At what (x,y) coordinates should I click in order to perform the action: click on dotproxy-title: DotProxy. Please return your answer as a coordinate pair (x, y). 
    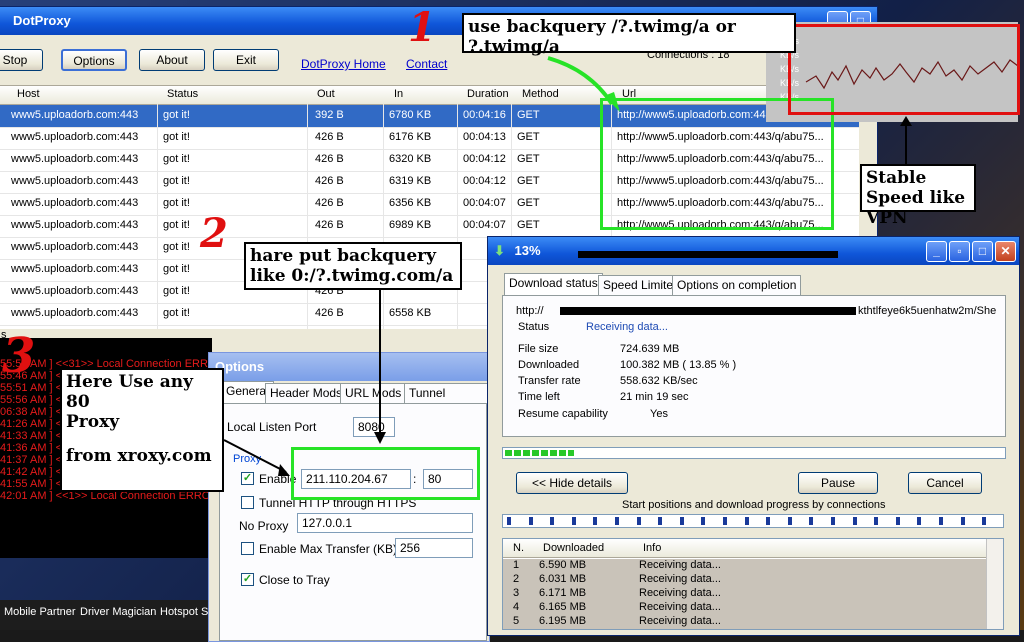
    Looking at the image, I should click on (42, 20).